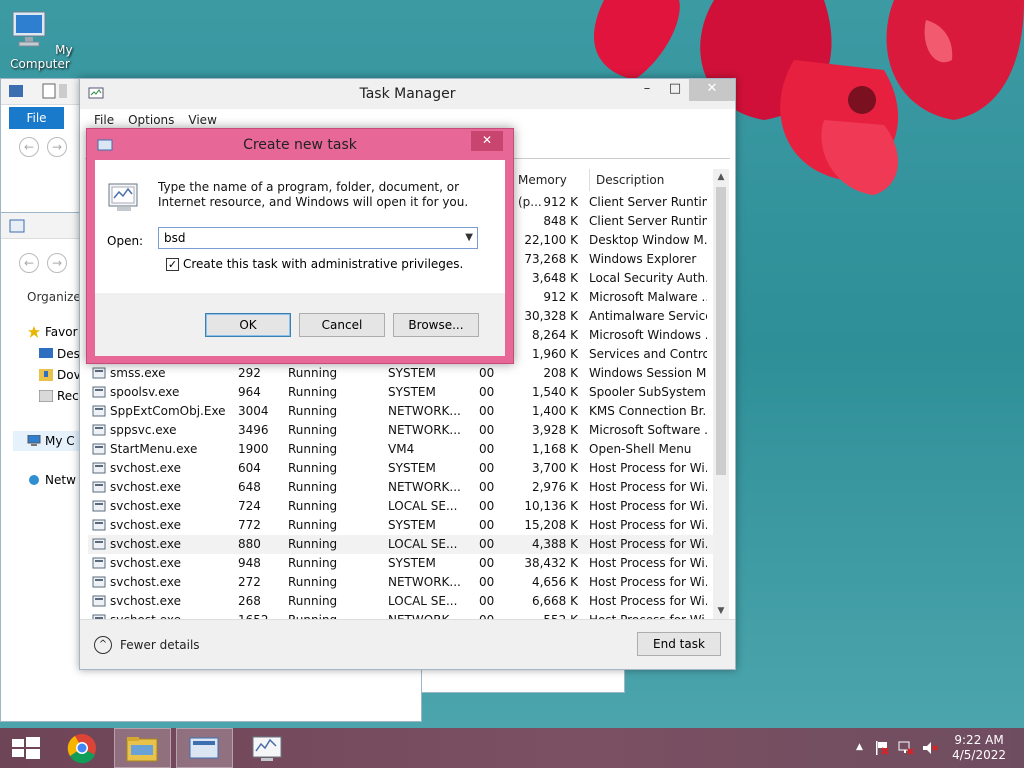  I want to click on minimize-button: –, so click(647, 90).